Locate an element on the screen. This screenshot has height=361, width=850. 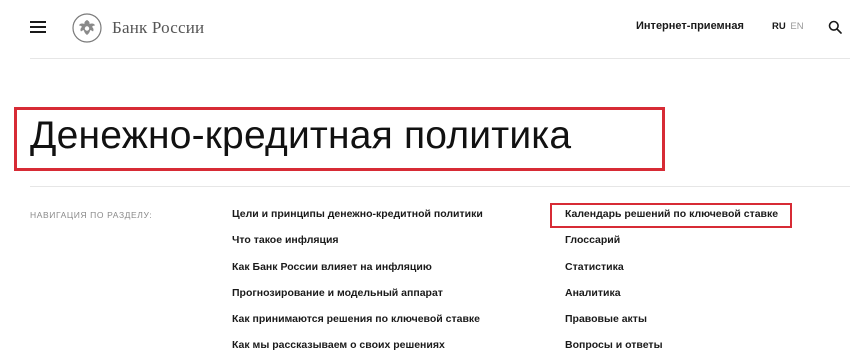
eagle-emblem-icon is located at coordinates (87, 28).